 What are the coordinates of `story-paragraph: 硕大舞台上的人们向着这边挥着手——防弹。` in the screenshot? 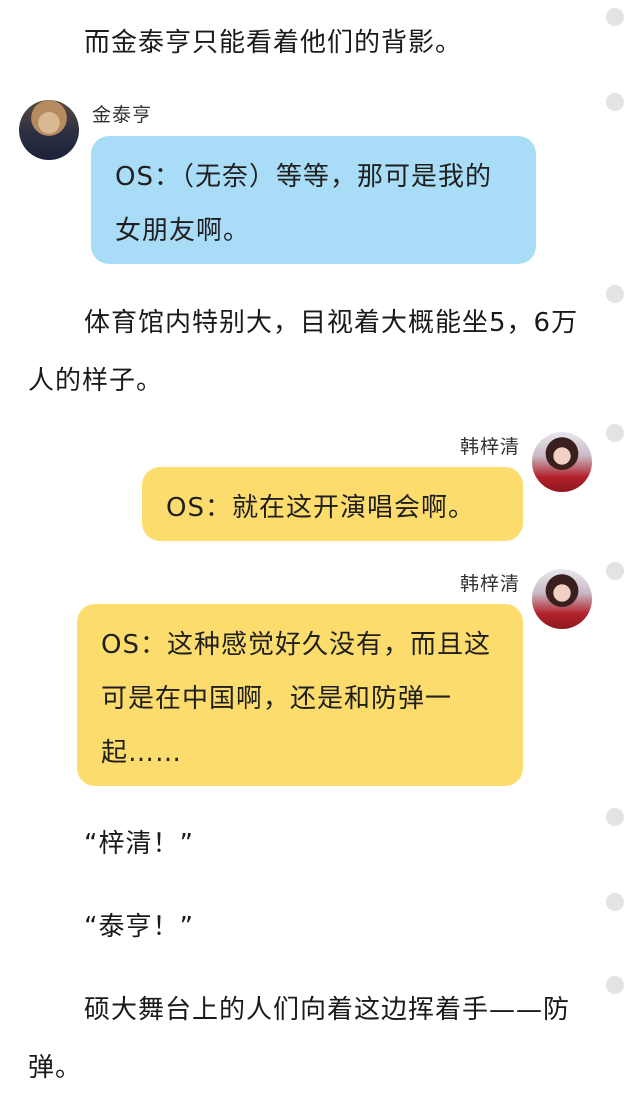 It's located at (299, 1039).